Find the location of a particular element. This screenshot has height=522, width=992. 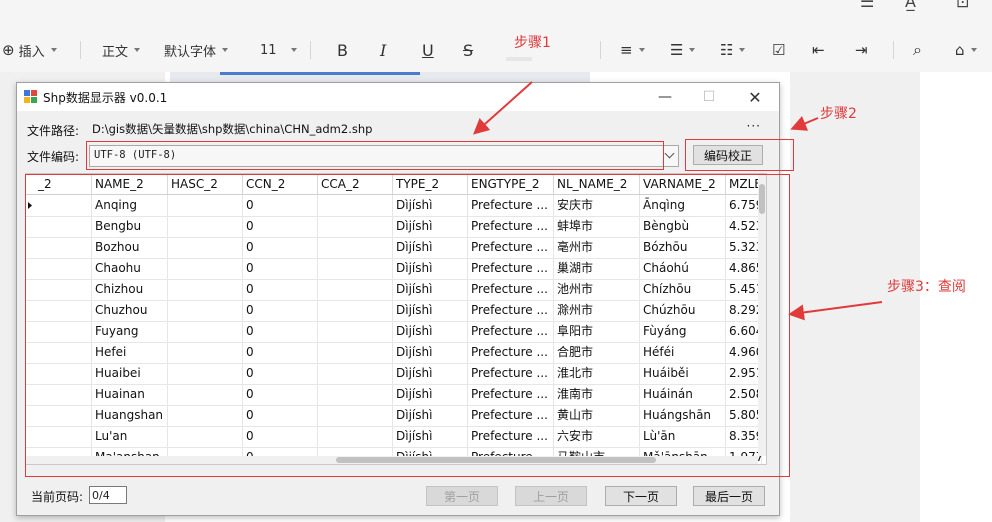

minimize-button: — is located at coordinates (665, 97).